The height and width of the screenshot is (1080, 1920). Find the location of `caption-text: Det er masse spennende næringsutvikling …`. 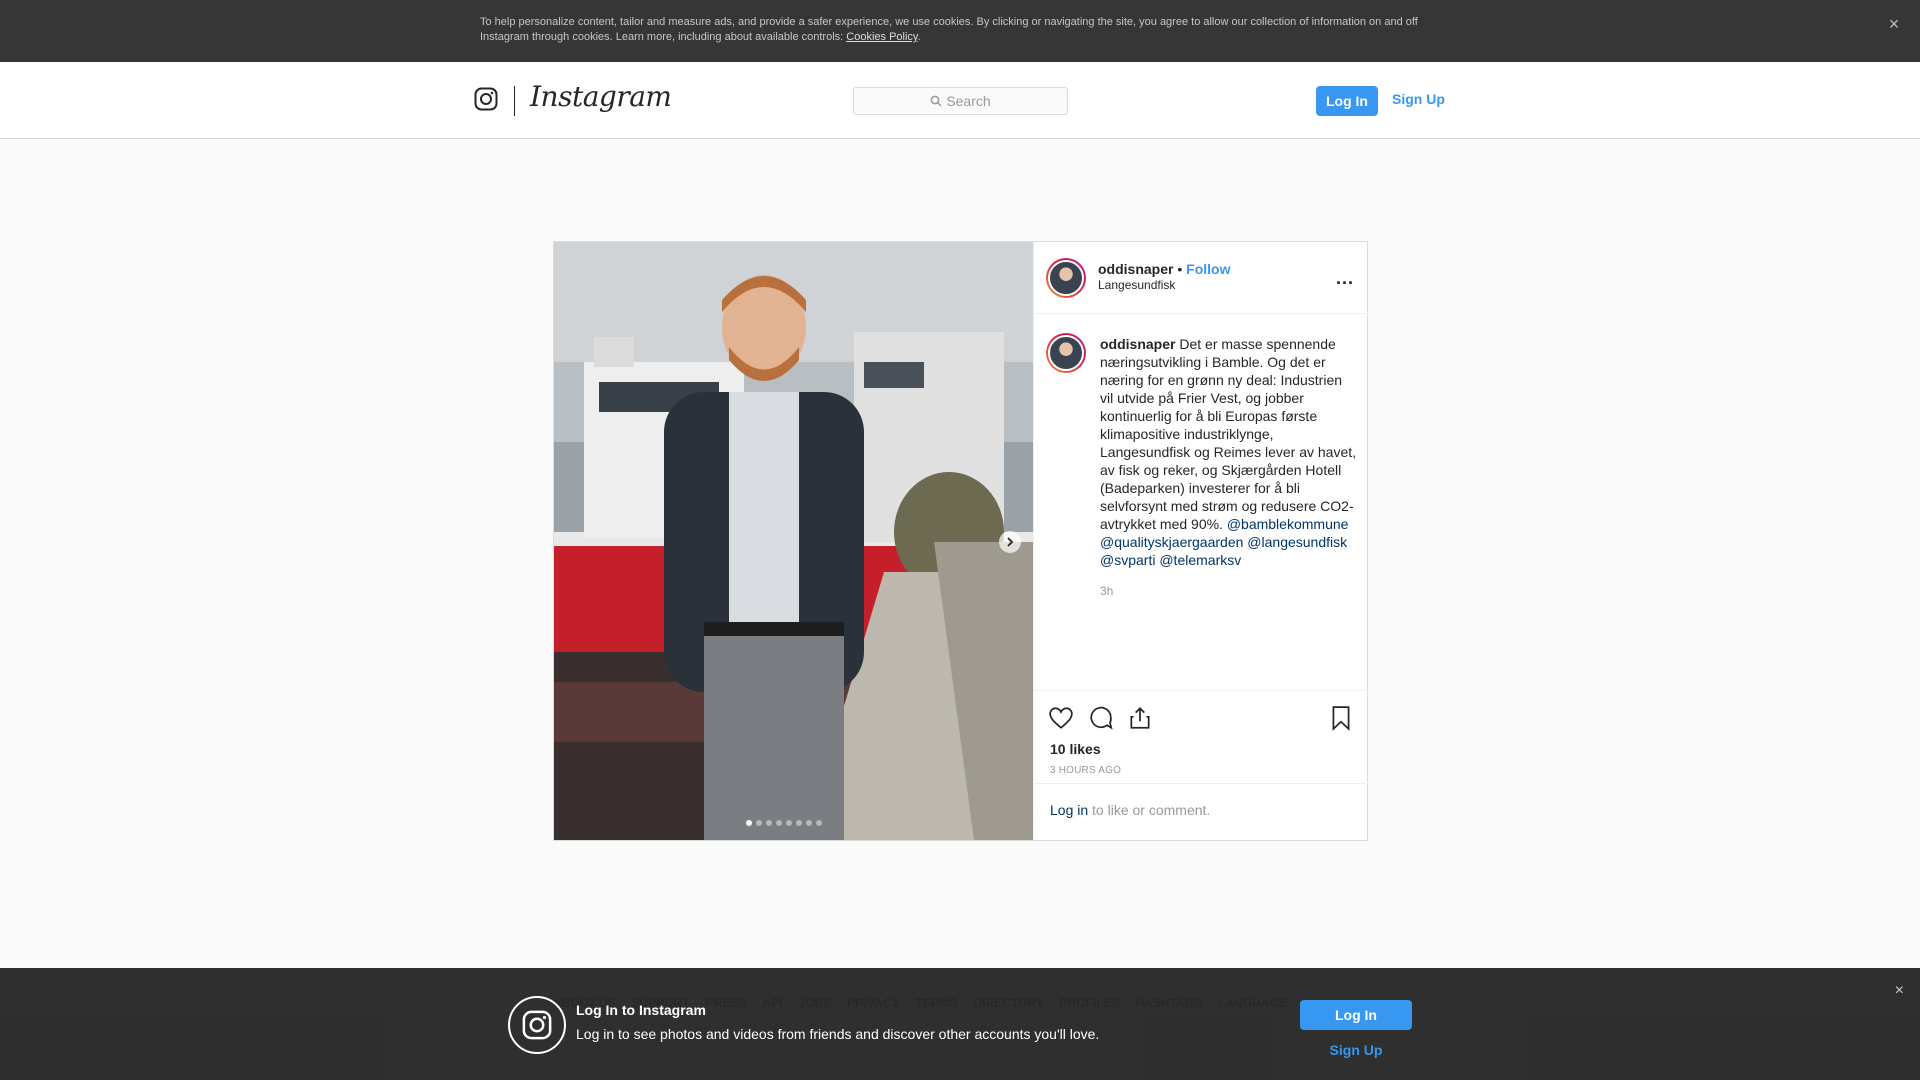

caption-text: Det er masse spennende næringsutvikling … is located at coordinates (1228, 434).